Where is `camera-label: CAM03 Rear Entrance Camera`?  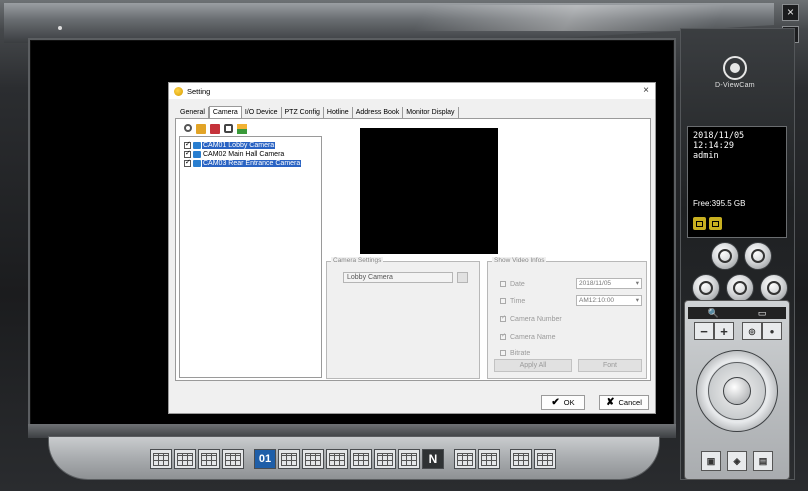 camera-label: CAM03 Rear Entrance Camera is located at coordinates (252, 163).